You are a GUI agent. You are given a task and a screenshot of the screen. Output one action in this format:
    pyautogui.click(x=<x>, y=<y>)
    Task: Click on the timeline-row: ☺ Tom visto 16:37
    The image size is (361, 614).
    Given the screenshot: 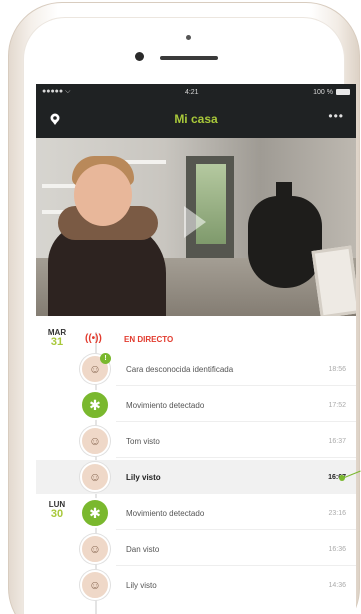 What is the action you would take?
    pyautogui.click(x=196, y=441)
    